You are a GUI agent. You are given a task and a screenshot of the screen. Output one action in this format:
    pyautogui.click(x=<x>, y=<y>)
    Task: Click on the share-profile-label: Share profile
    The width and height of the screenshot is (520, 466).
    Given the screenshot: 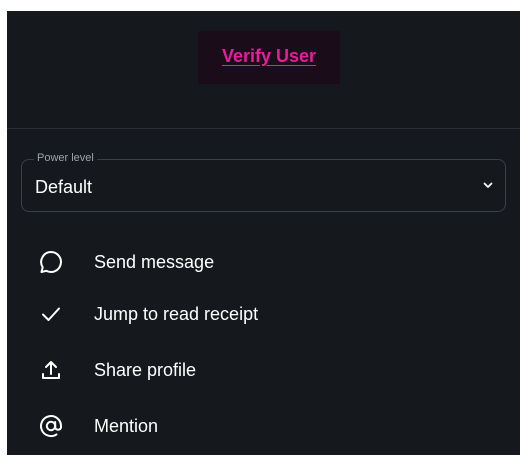 What is the action you would take?
    pyautogui.click(x=145, y=369)
    